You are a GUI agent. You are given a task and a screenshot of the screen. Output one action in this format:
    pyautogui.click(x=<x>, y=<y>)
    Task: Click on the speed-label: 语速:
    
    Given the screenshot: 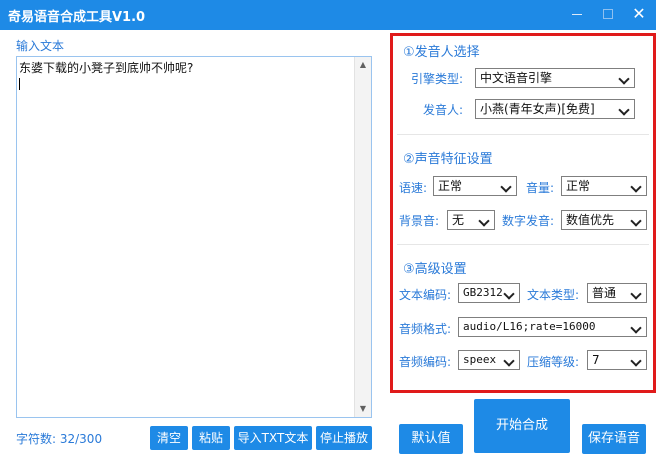 What is the action you would take?
    pyautogui.click(x=413, y=188)
    